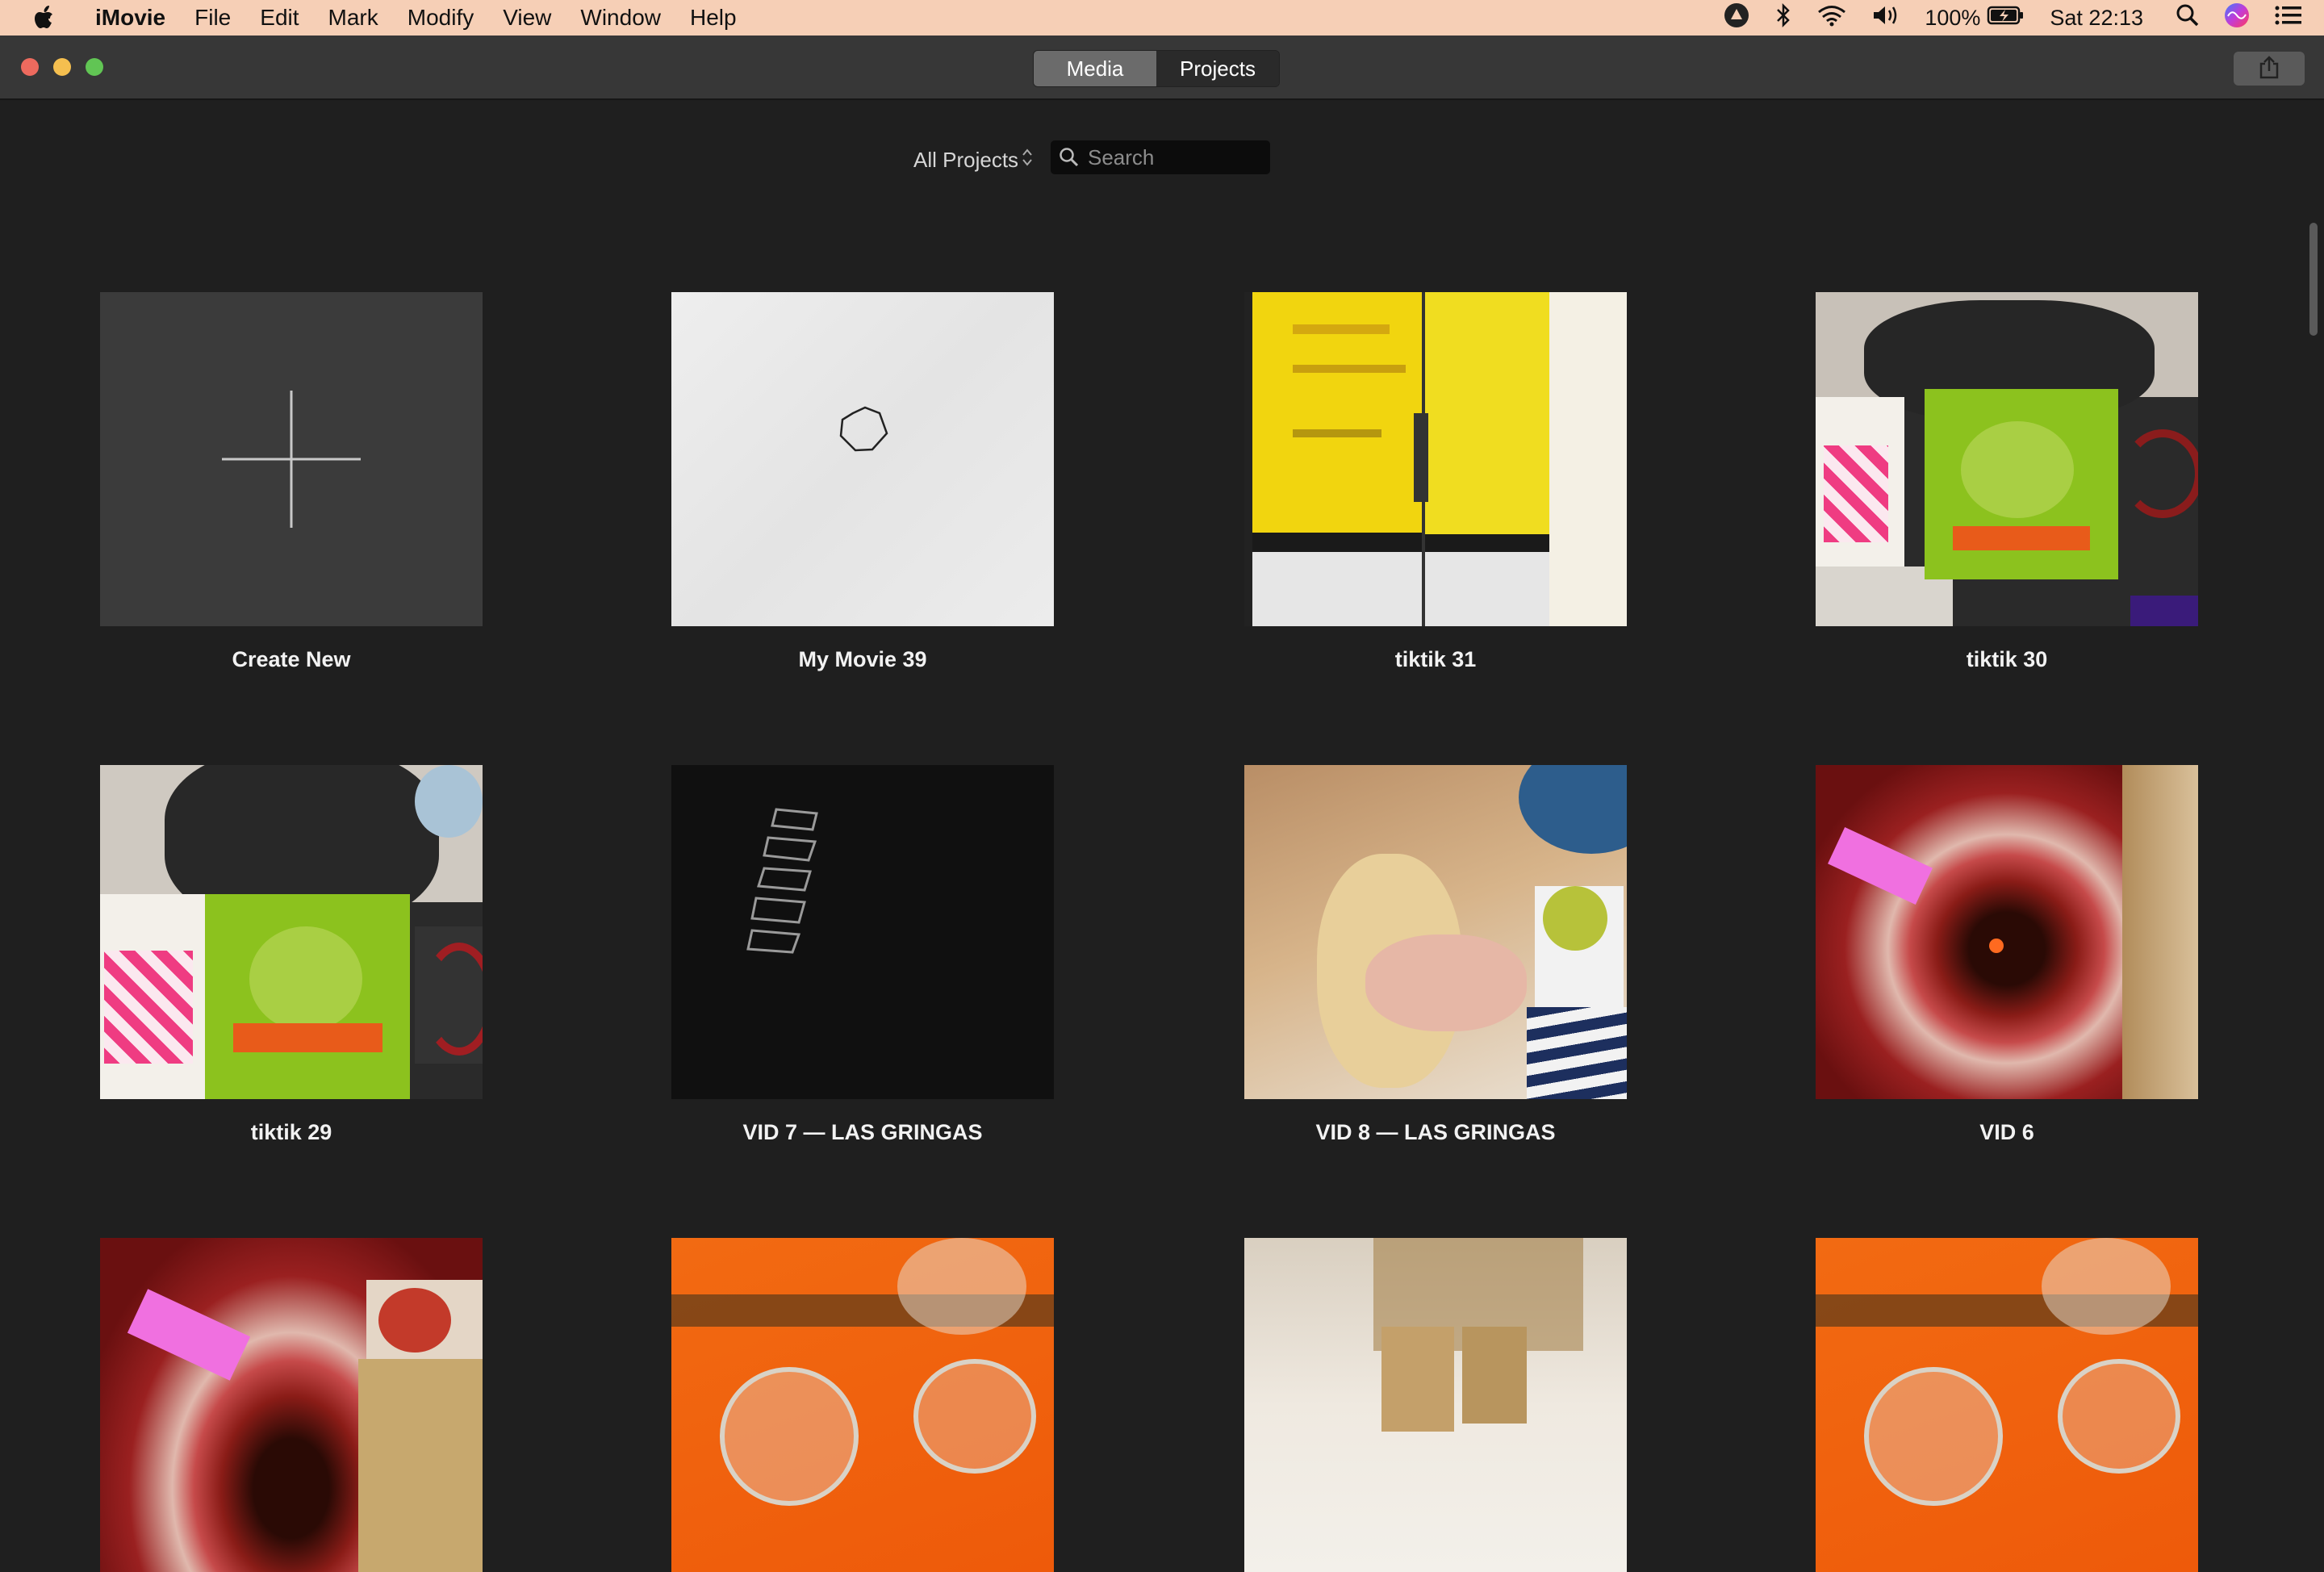  What do you see at coordinates (1953, 17) in the screenshot?
I see `battery-percent: 100%` at bounding box center [1953, 17].